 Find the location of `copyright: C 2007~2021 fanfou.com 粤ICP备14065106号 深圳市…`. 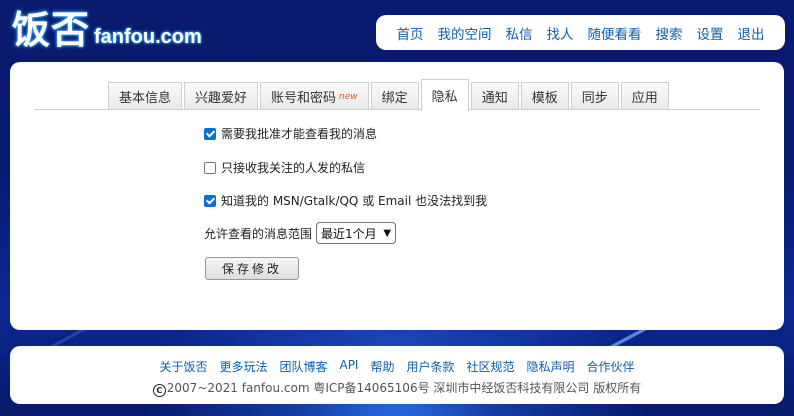

copyright: C 2007~2021 fanfou.com 粤ICP备14065106号 深圳市… is located at coordinates (397, 388).